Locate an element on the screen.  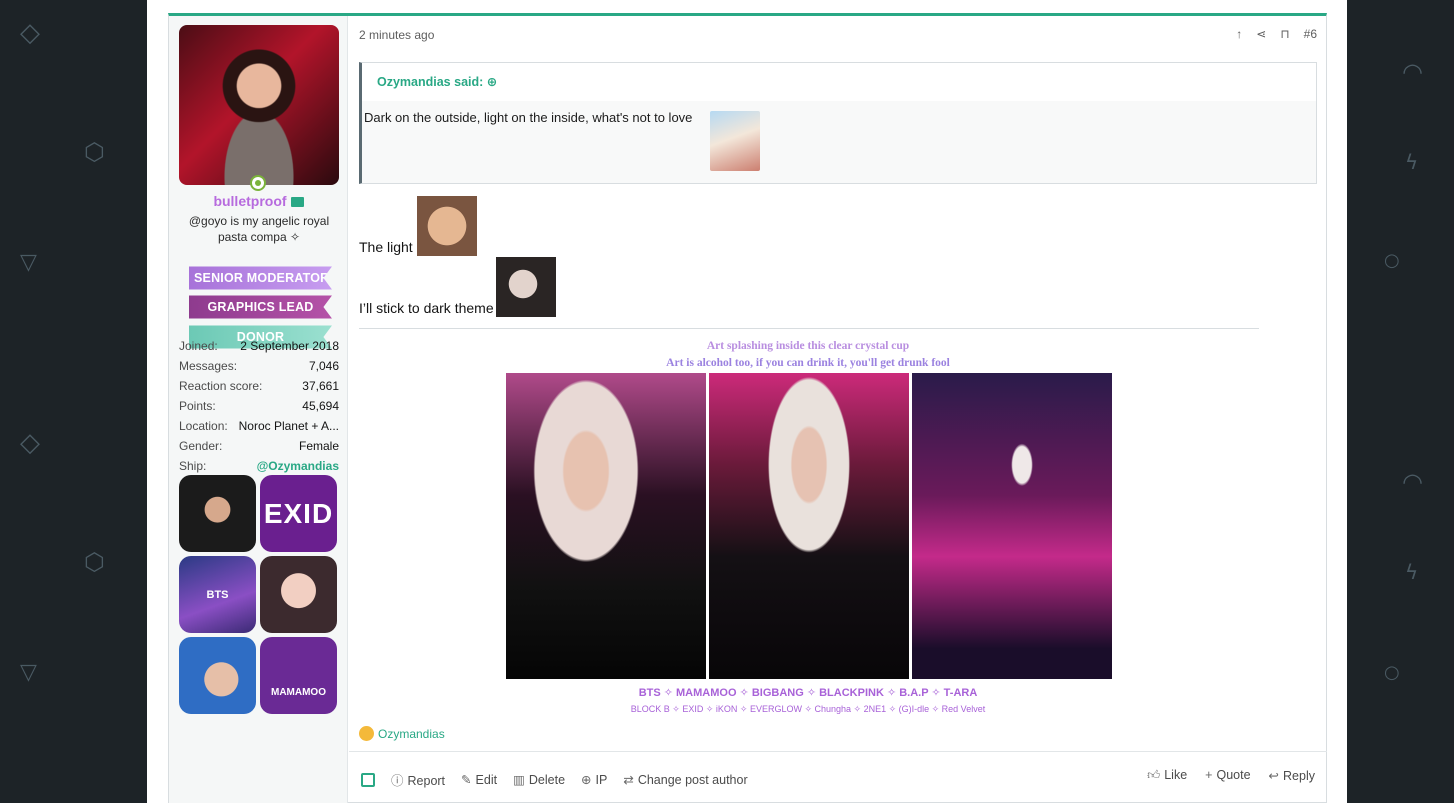
footer-actions-right: 👍︎ Like + Quote ↩ Reply is located at coordinates (1231, 775).